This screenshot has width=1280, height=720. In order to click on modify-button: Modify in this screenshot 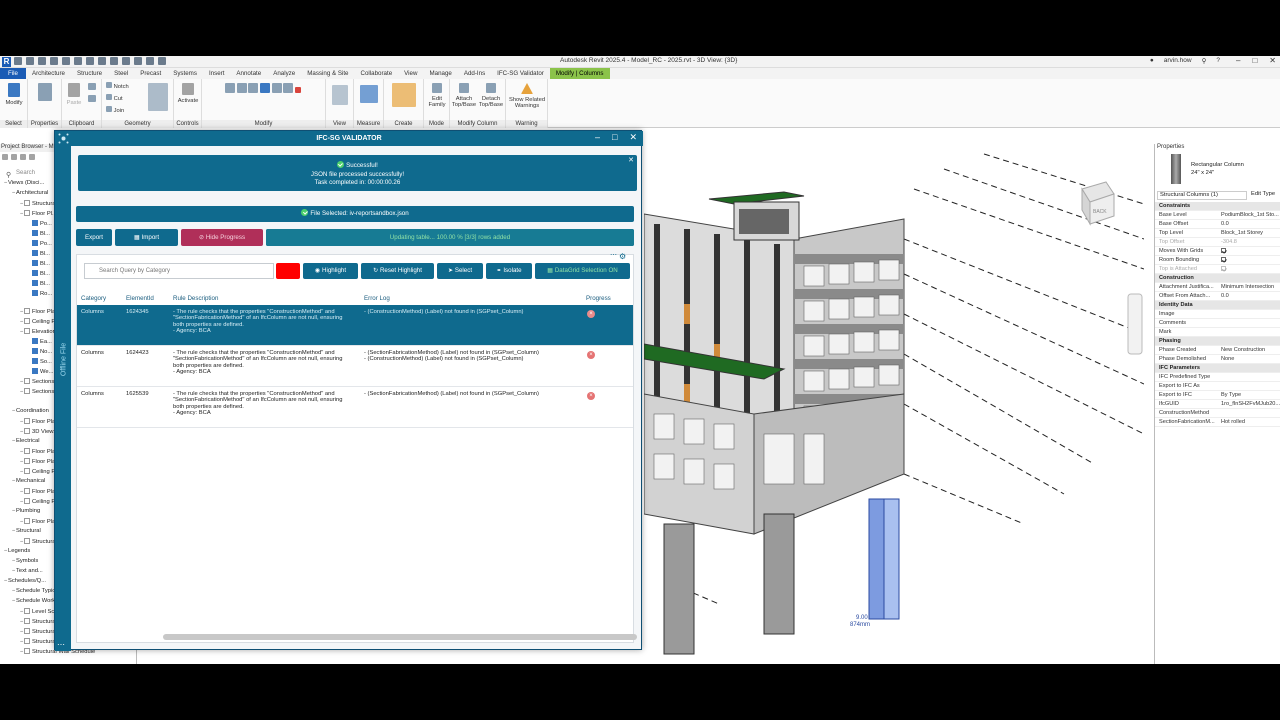, I will do `click(14, 94)`.